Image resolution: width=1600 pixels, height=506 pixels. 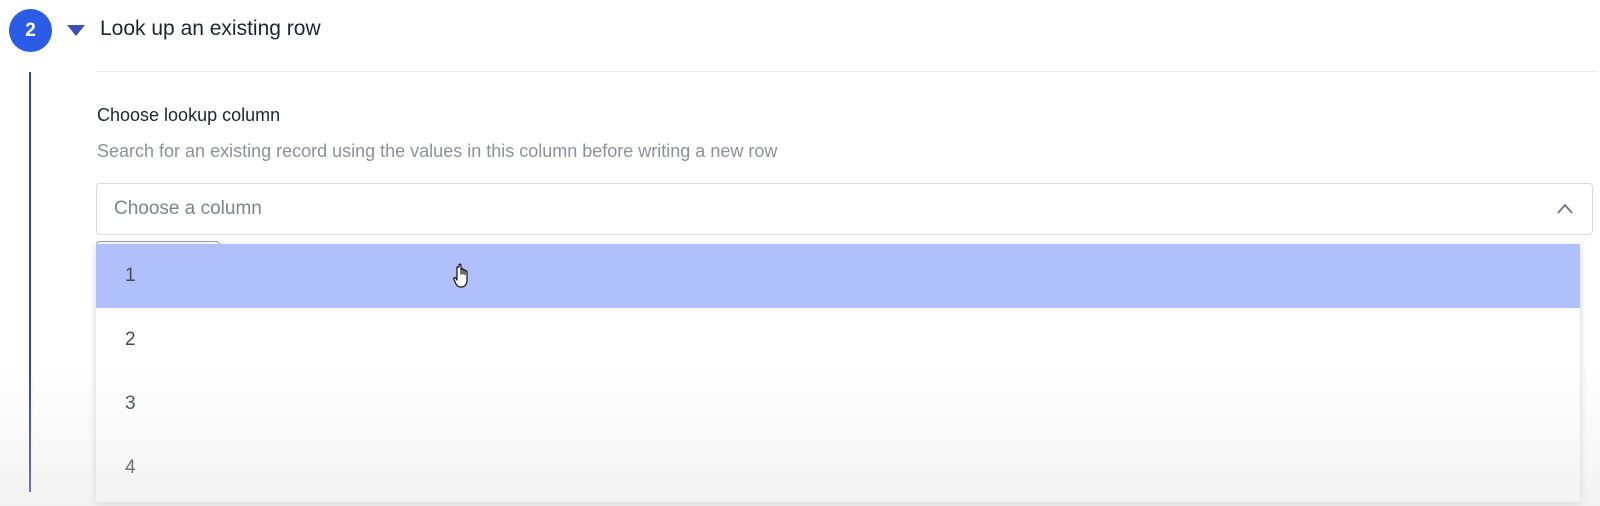 I want to click on divider, so click(x=847, y=71).